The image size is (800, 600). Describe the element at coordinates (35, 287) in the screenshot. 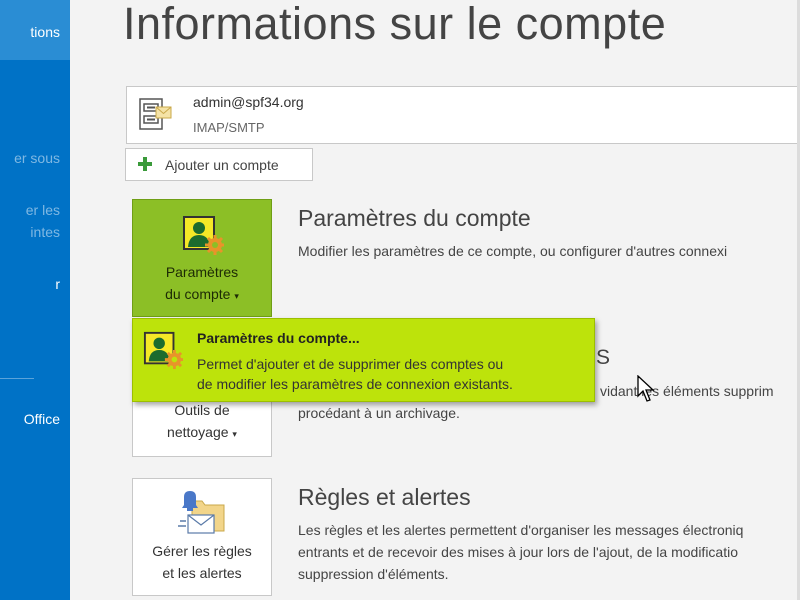

I see `sidebar-item-print: r` at that location.